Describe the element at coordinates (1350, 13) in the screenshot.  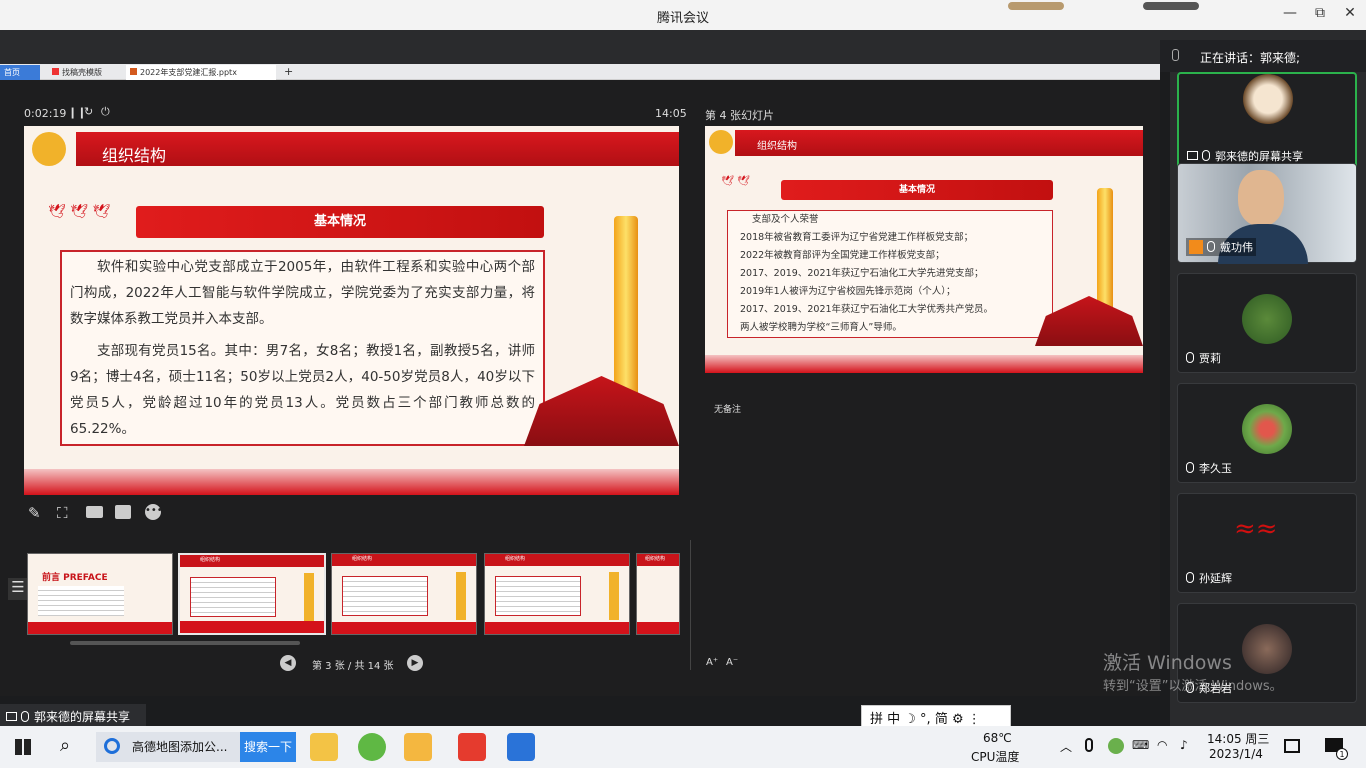
I see `close-button: ✕` at that location.